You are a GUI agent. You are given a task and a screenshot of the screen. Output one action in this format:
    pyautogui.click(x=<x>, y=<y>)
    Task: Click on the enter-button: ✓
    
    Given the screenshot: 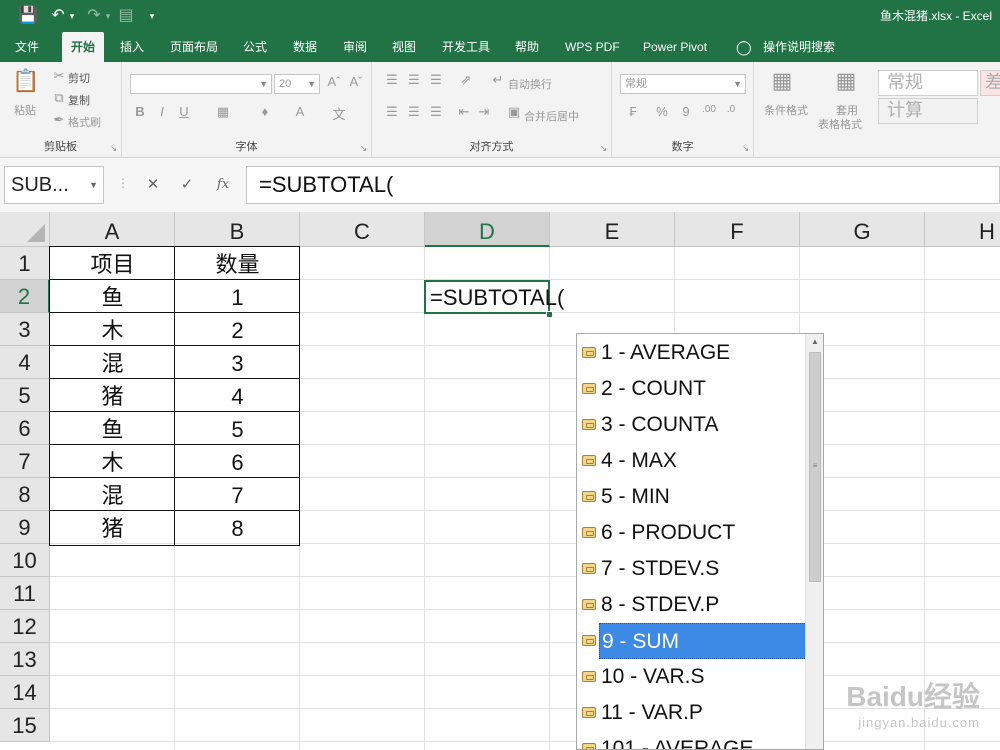 What is the action you would take?
    pyautogui.click(x=187, y=185)
    